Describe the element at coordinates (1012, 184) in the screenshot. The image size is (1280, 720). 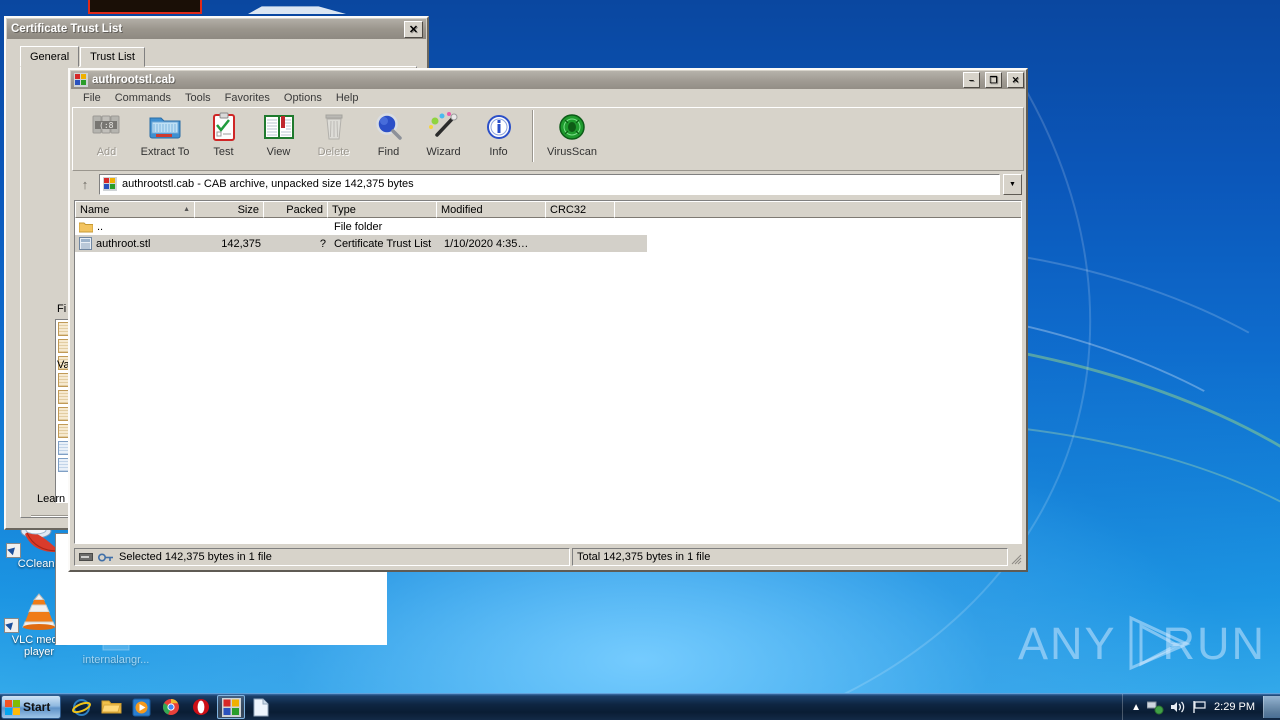
I see `chevron-down-icon: ▼` at that location.